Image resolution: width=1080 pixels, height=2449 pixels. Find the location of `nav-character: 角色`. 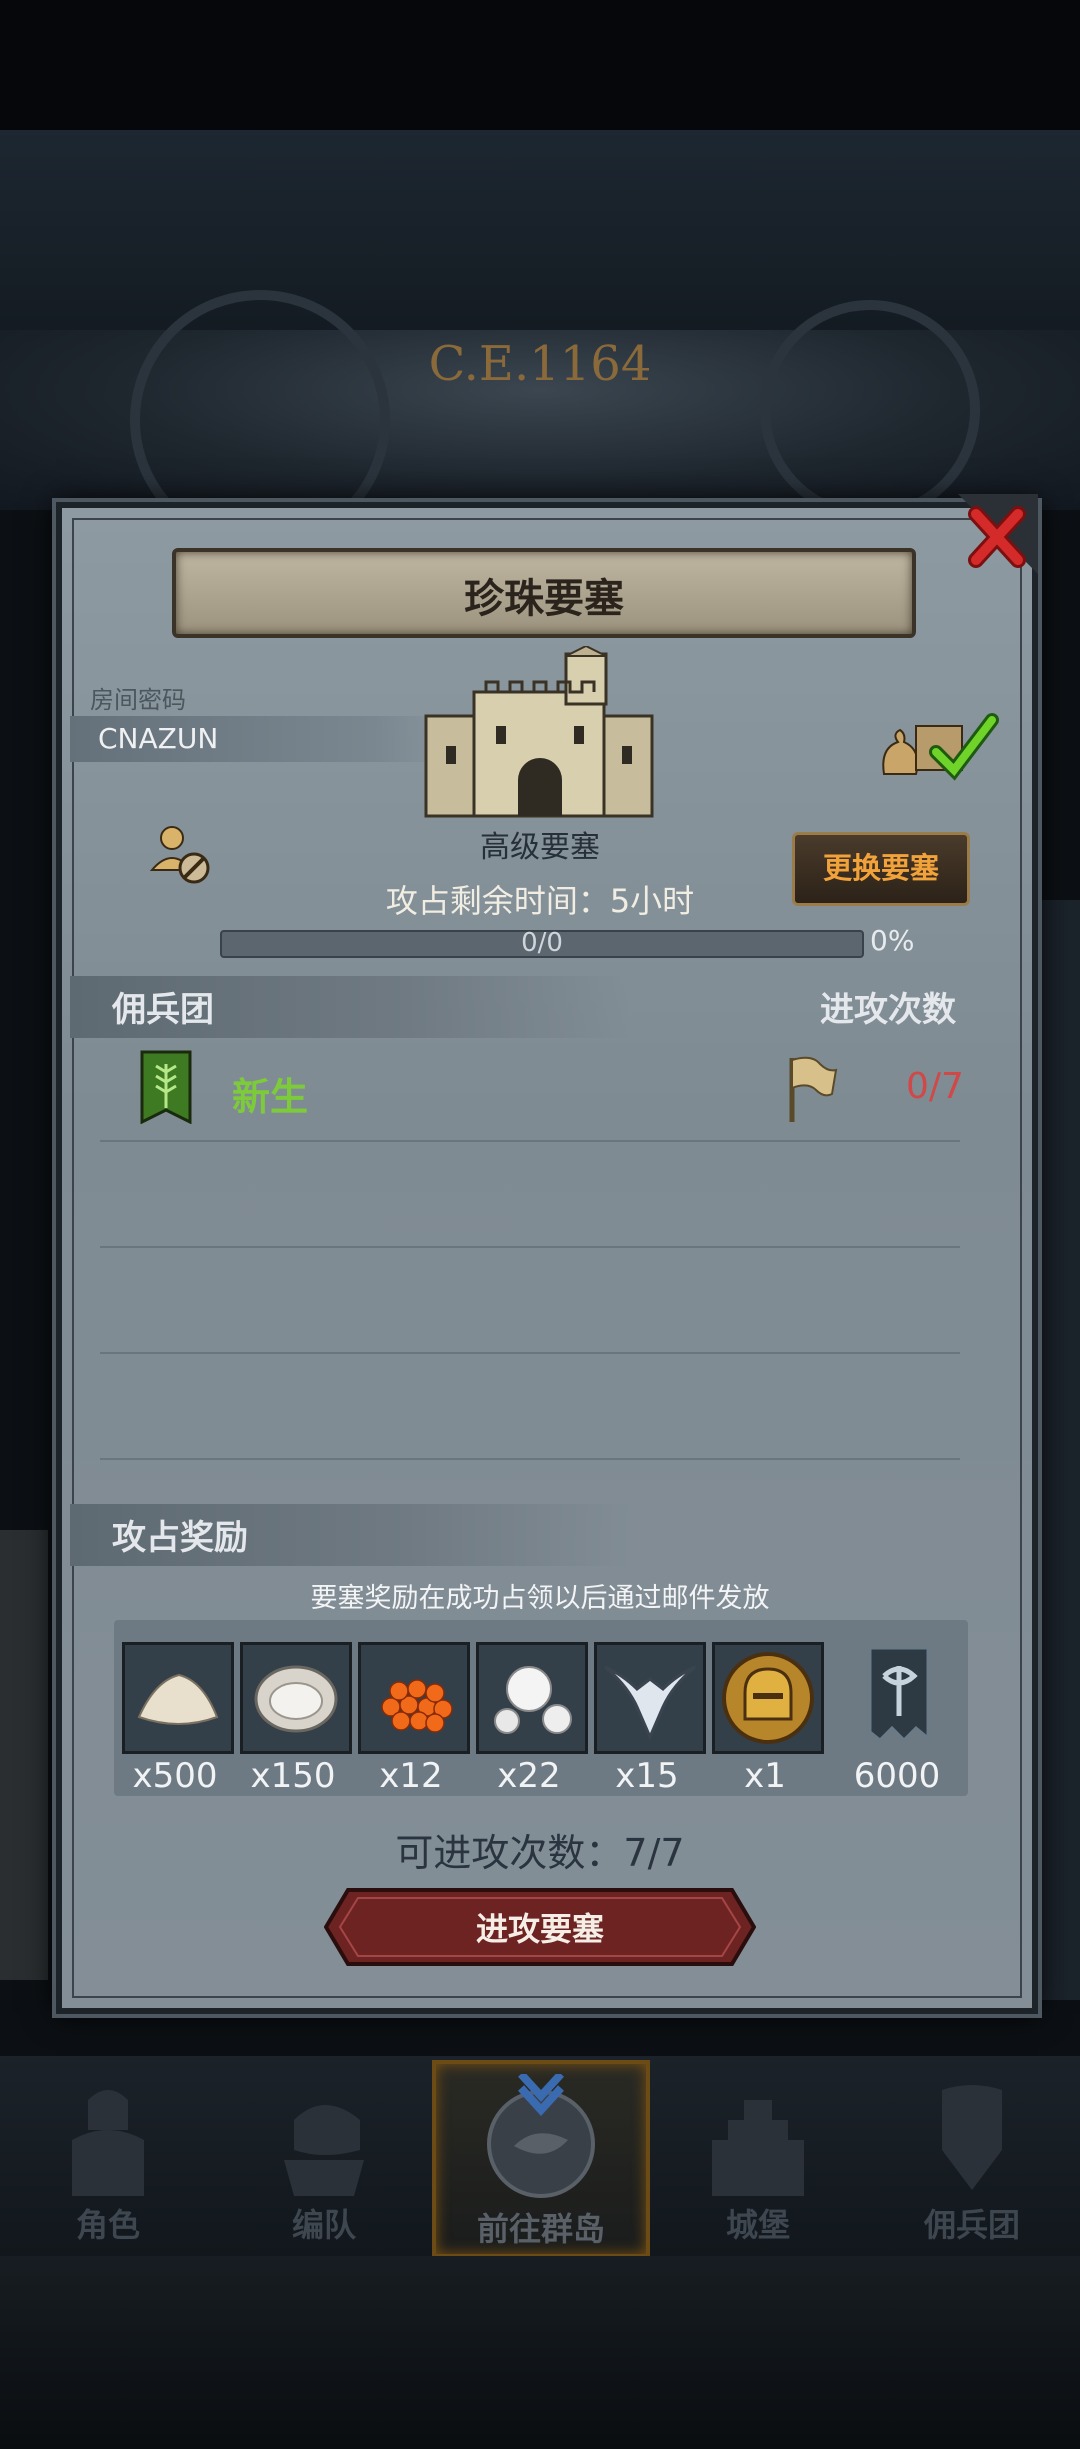

nav-character: 角色 is located at coordinates (108, 2155).